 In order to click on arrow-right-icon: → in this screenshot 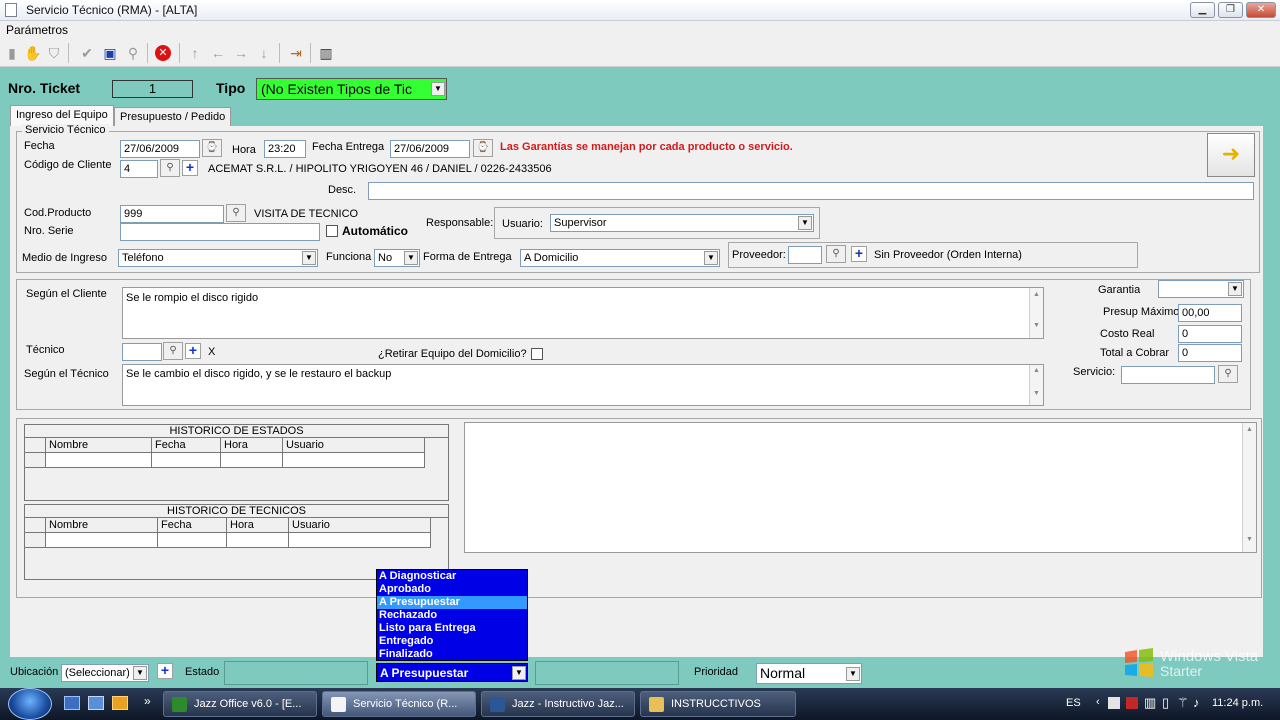, I will do `click(241, 53)`.